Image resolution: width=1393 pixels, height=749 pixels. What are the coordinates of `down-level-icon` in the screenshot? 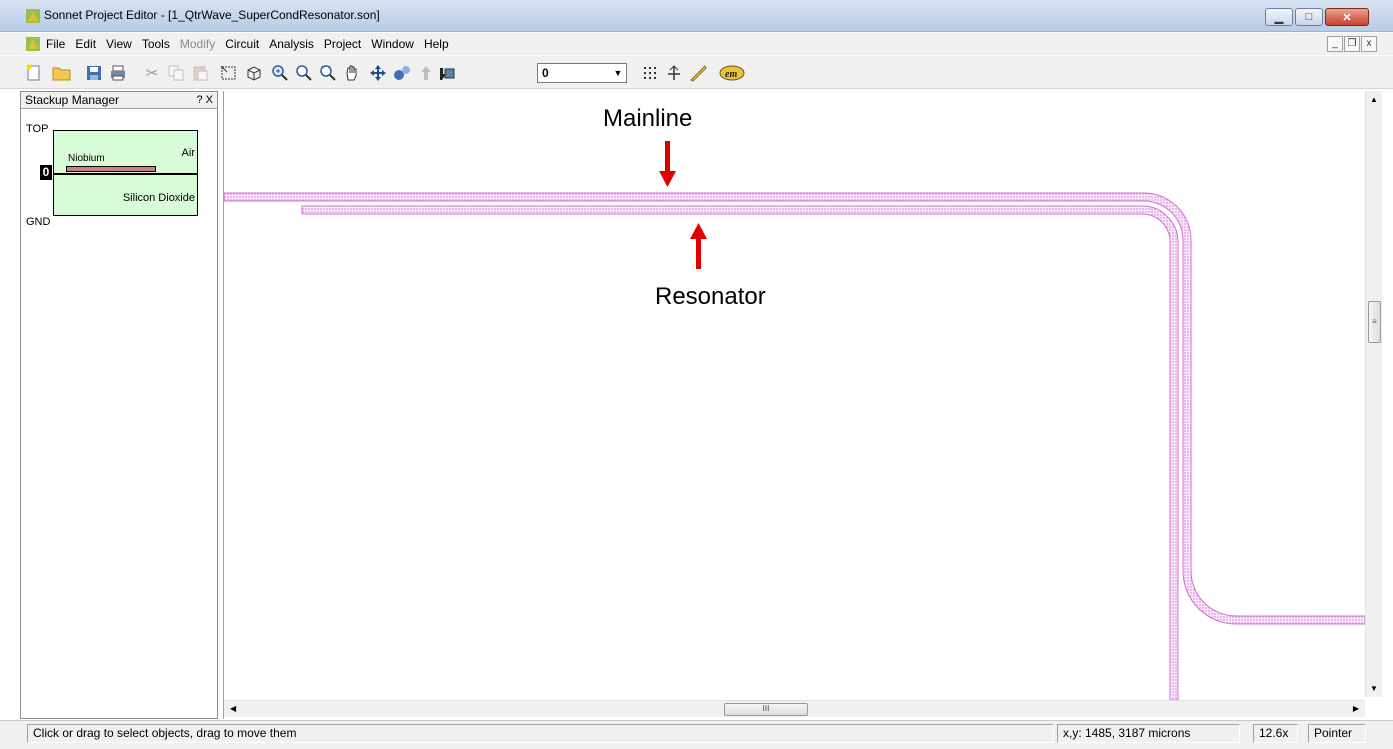 It's located at (446, 73).